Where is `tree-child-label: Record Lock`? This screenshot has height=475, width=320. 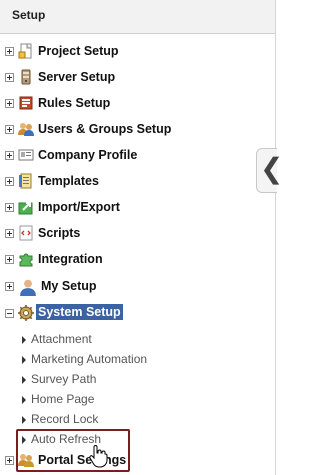 tree-child-label: Record Lock is located at coordinates (65, 419).